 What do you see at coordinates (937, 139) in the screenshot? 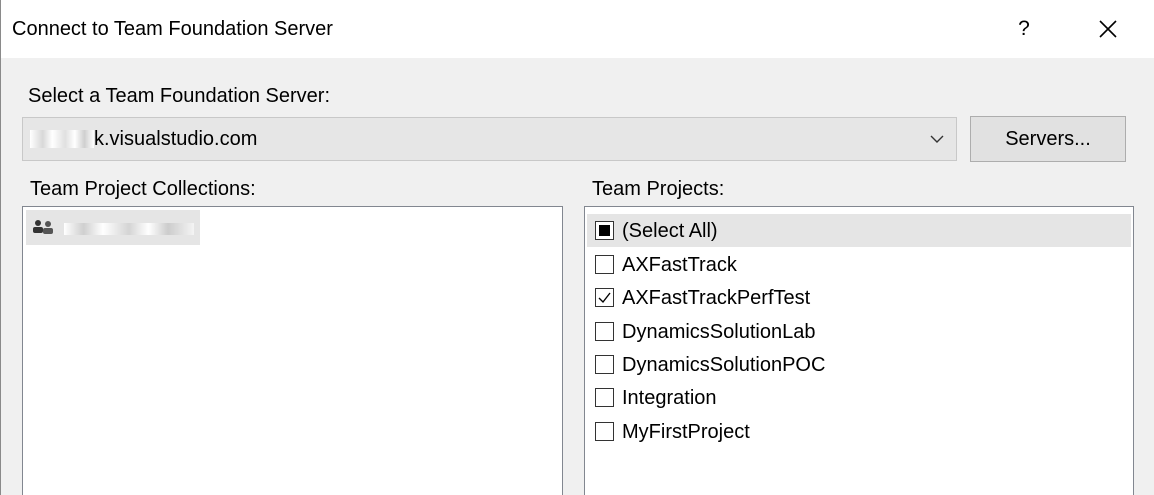
I see `chevron-down-icon` at bounding box center [937, 139].